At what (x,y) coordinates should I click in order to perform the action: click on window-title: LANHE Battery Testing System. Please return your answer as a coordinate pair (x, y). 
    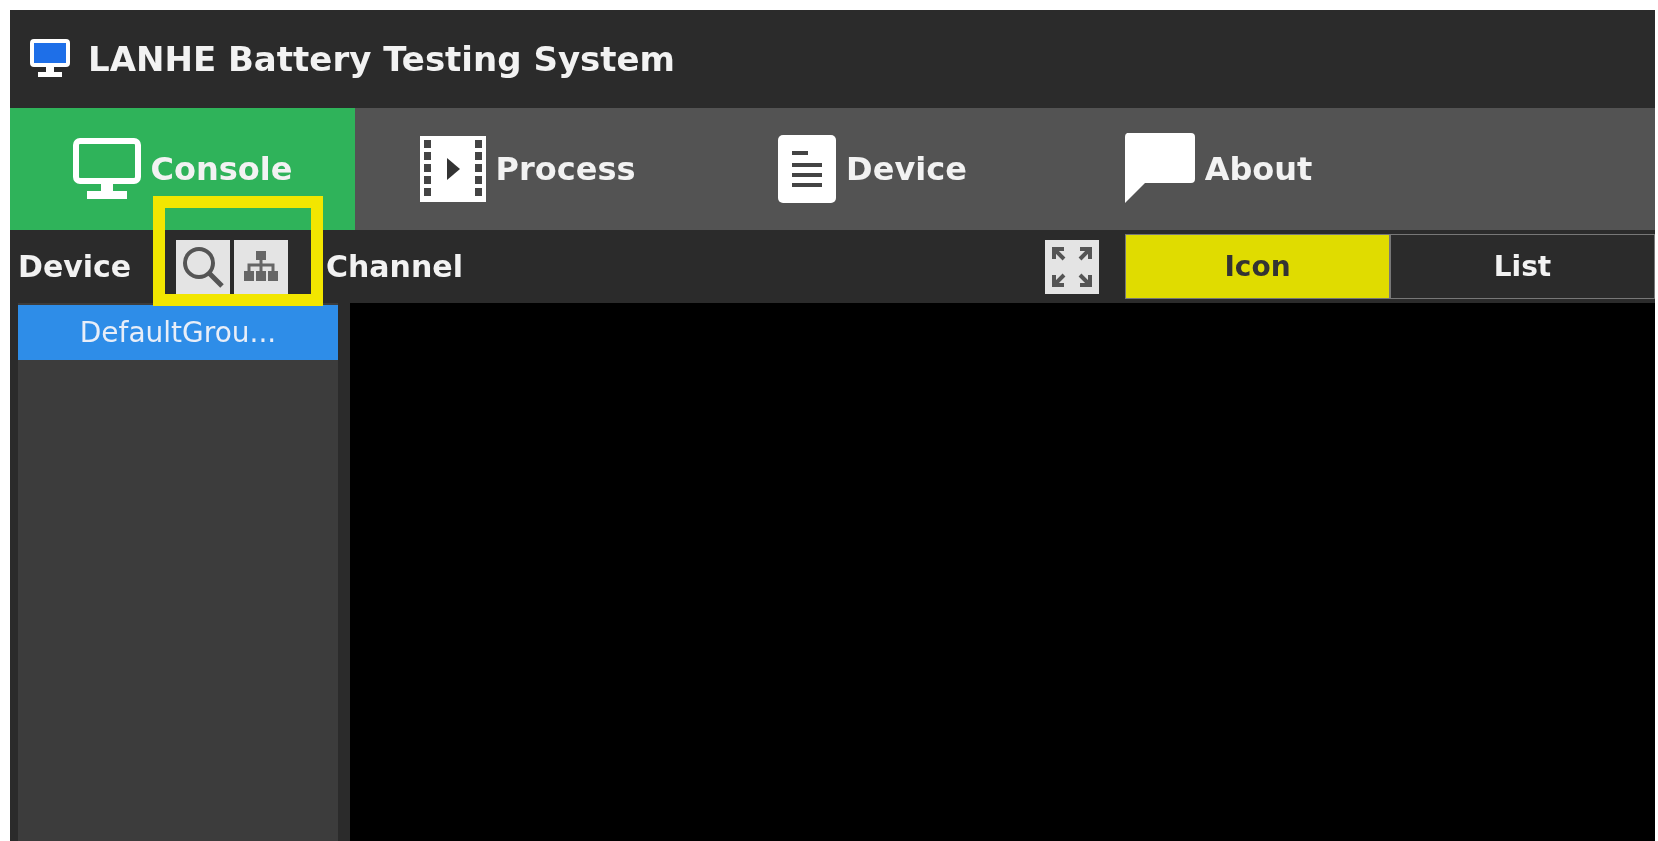
    Looking at the image, I should click on (382, 59).